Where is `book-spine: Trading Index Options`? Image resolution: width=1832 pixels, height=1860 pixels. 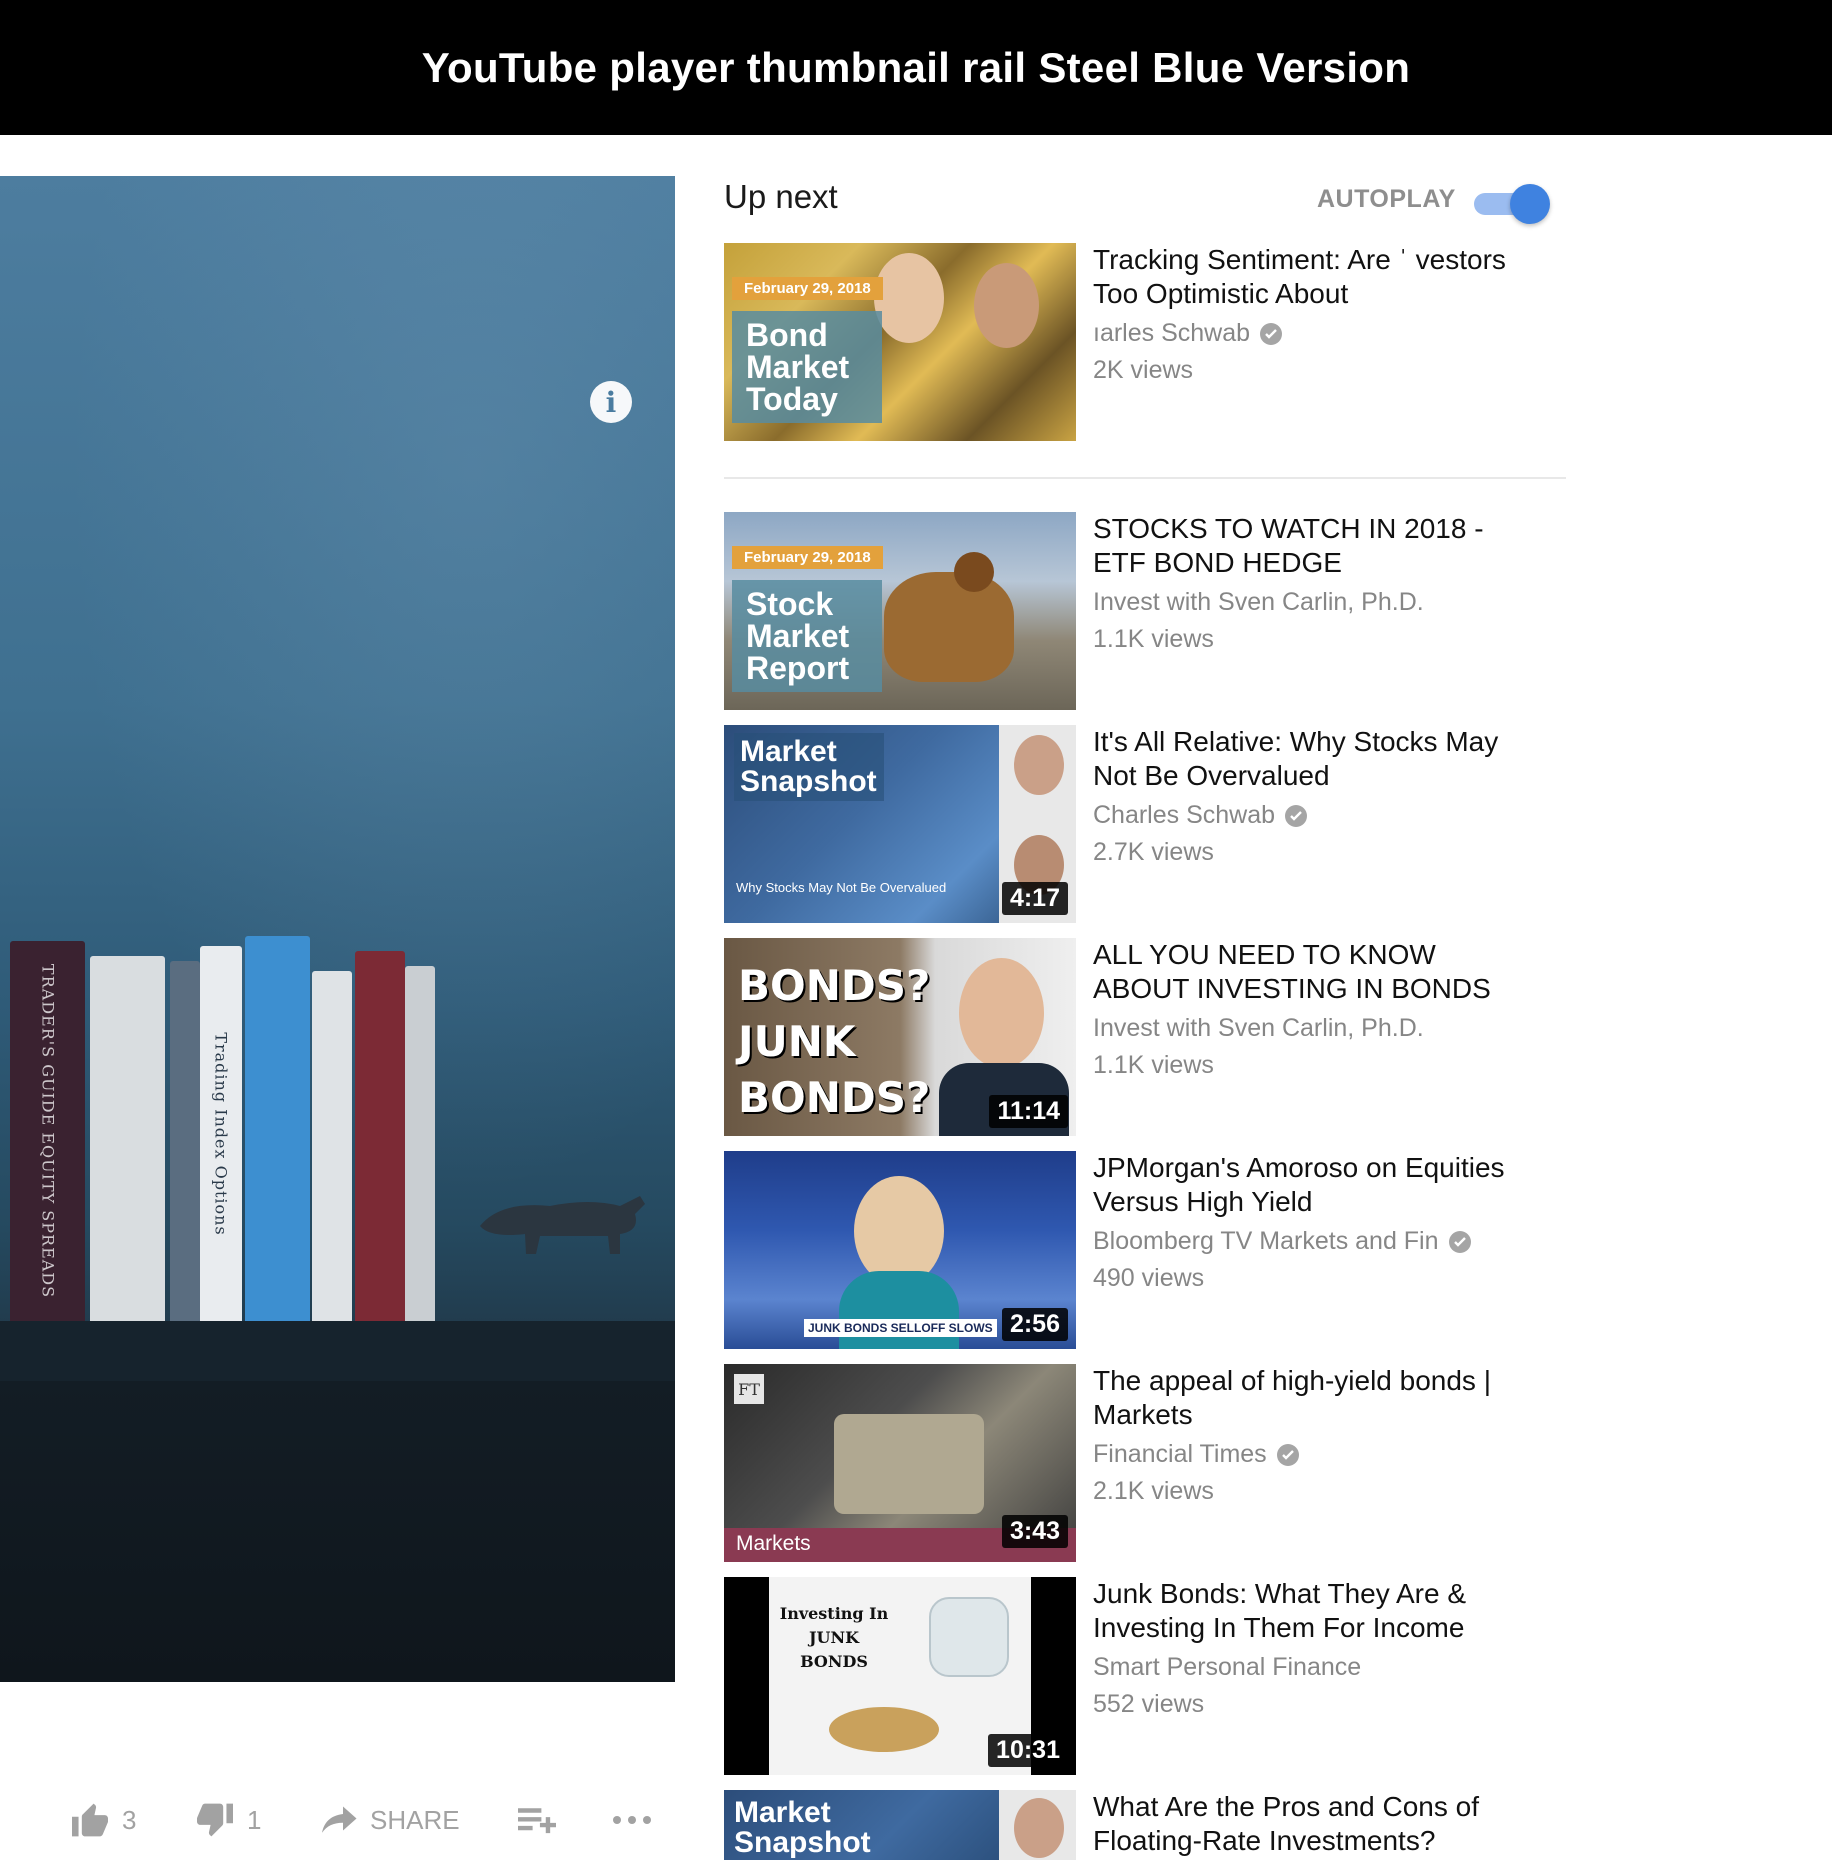
book-spine: Trading Index Options is located at coordinates (221, 1133).